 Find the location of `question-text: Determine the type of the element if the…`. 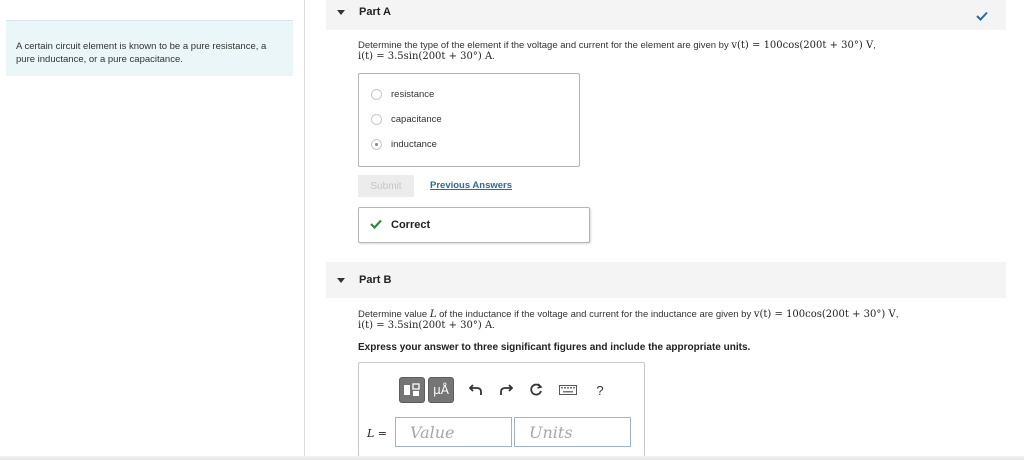

question-text: Determine the type of the element if the… is located at coordinates (545, 45).